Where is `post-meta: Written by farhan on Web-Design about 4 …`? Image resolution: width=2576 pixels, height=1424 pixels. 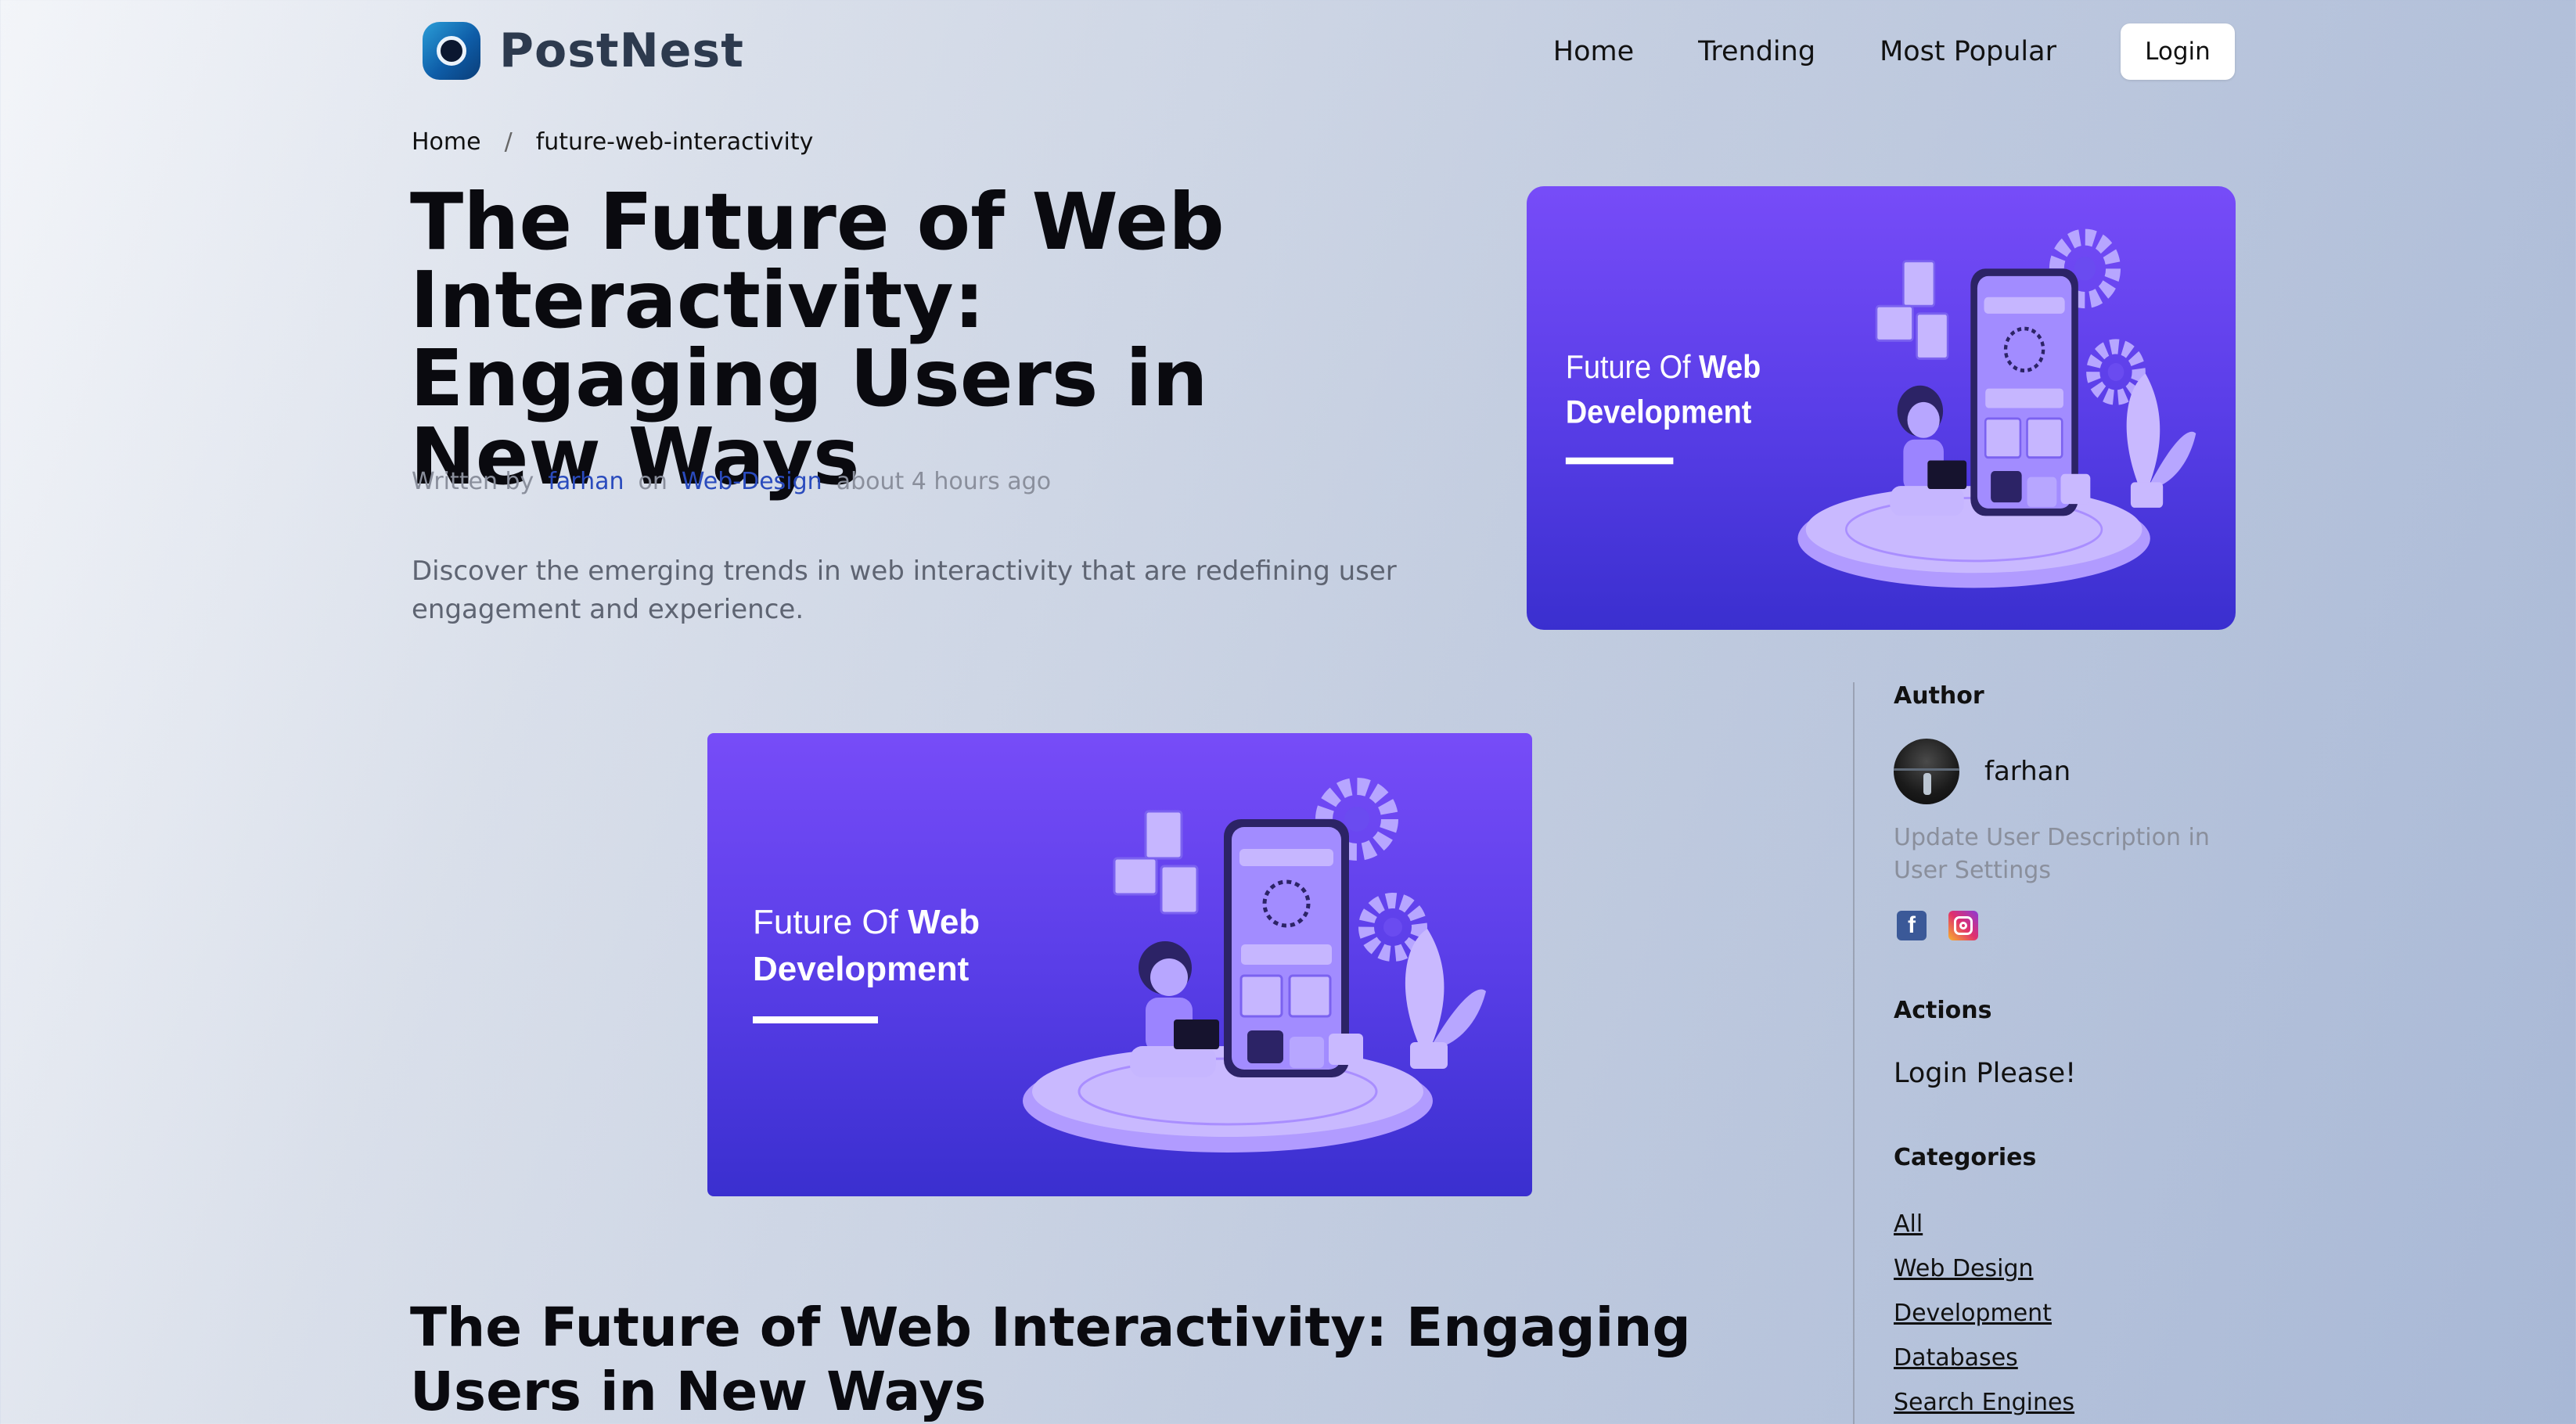
post-meta: Written by farhan on Web-Design about 4 … is located at coordinates (731, 481).